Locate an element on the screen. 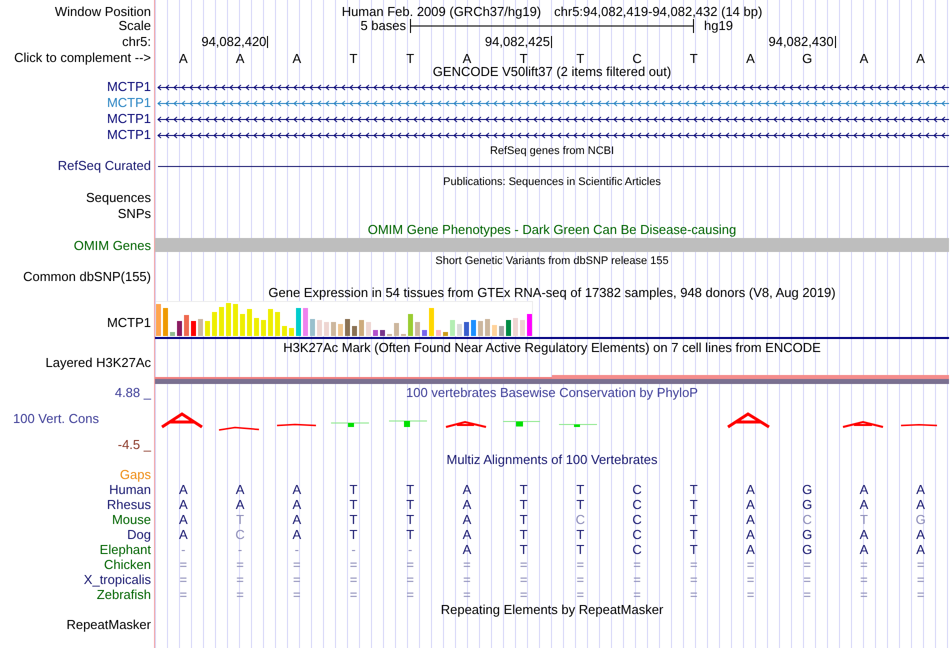 This screenshot has width=950, height=648. species-label: Mouse is located at coordinates (131, 519).